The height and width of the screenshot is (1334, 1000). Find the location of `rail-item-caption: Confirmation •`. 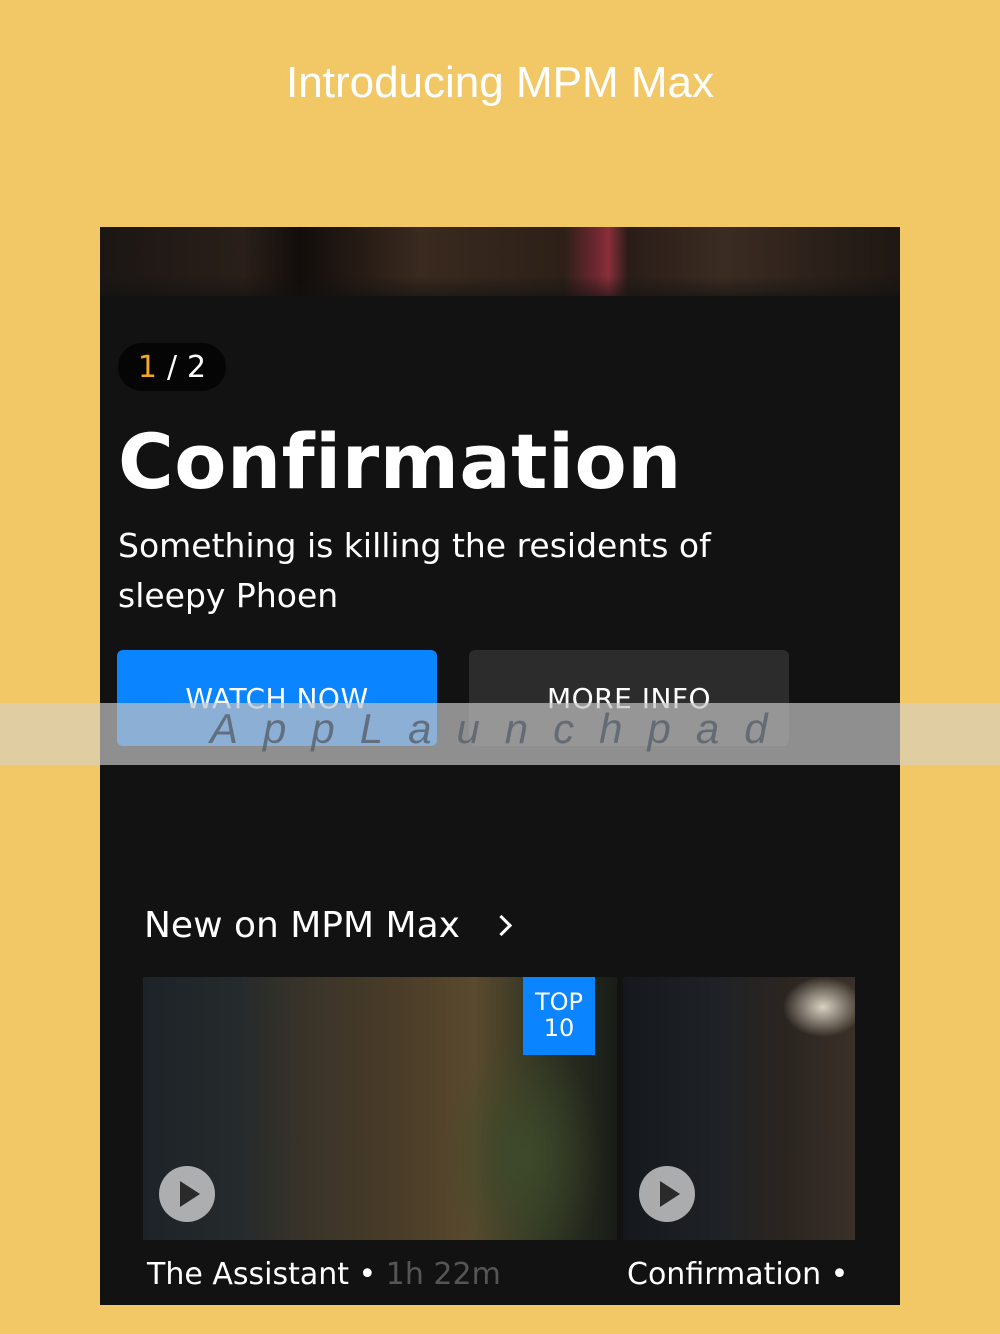

rail-item-caption: Confirmation • is located at coordinates (741, 1274).